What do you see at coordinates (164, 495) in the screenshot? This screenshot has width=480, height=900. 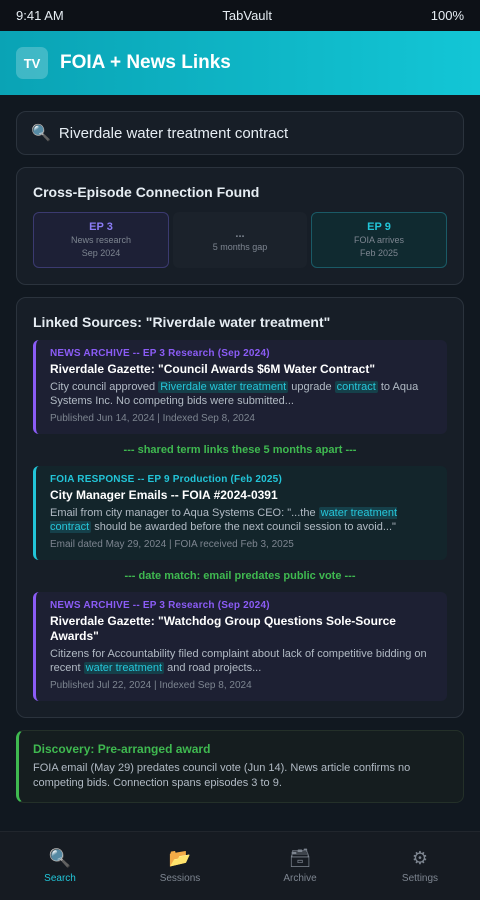 I see `source-title: City Manager Emails -- FOIA #2024-0391` at bounding box center [164, 495].